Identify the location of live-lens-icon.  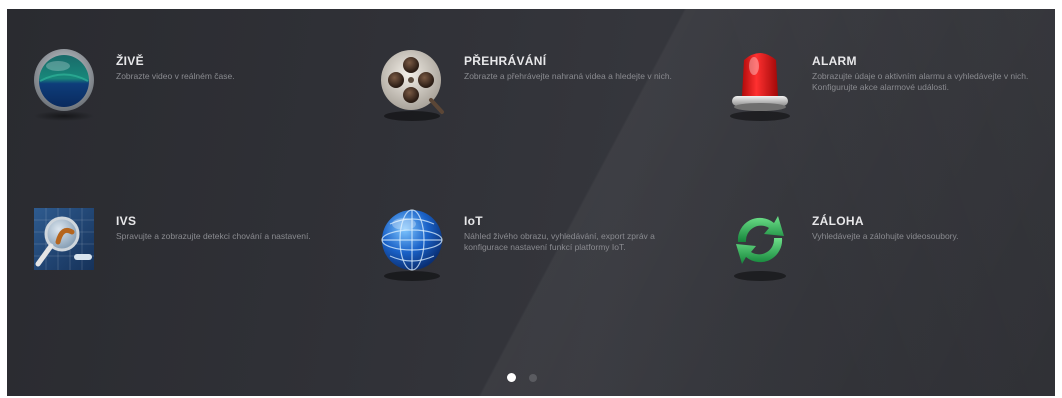
(68, 84).